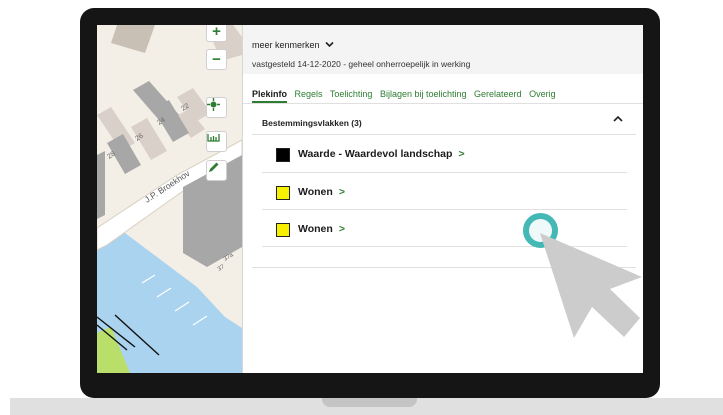  Describe the element at coordinates (213, 138) in the screenshot. I see `ruler-icon` at that location.